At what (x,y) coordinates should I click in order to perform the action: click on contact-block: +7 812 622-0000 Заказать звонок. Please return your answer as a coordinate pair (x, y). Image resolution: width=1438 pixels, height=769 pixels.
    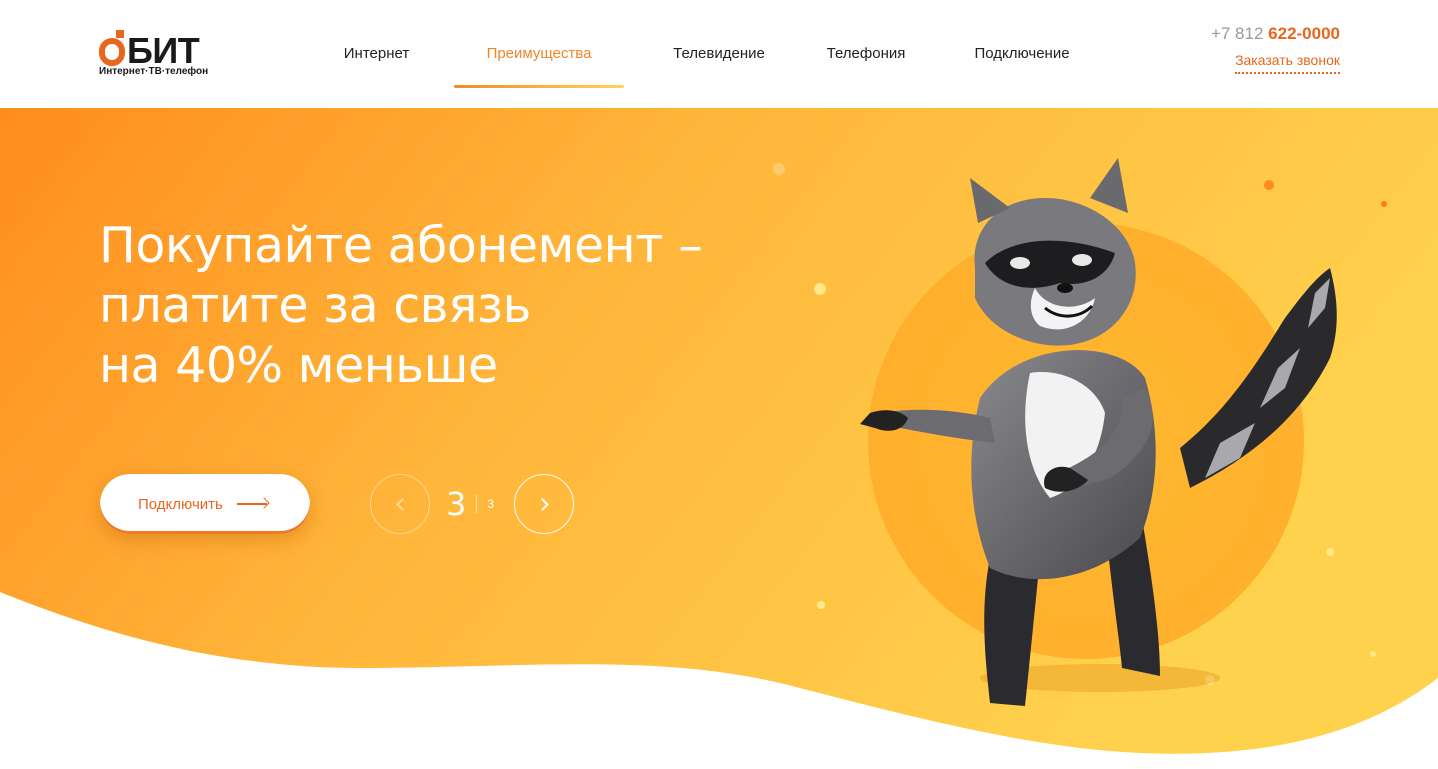
    Looking at the image, I should click on (1275, 49).